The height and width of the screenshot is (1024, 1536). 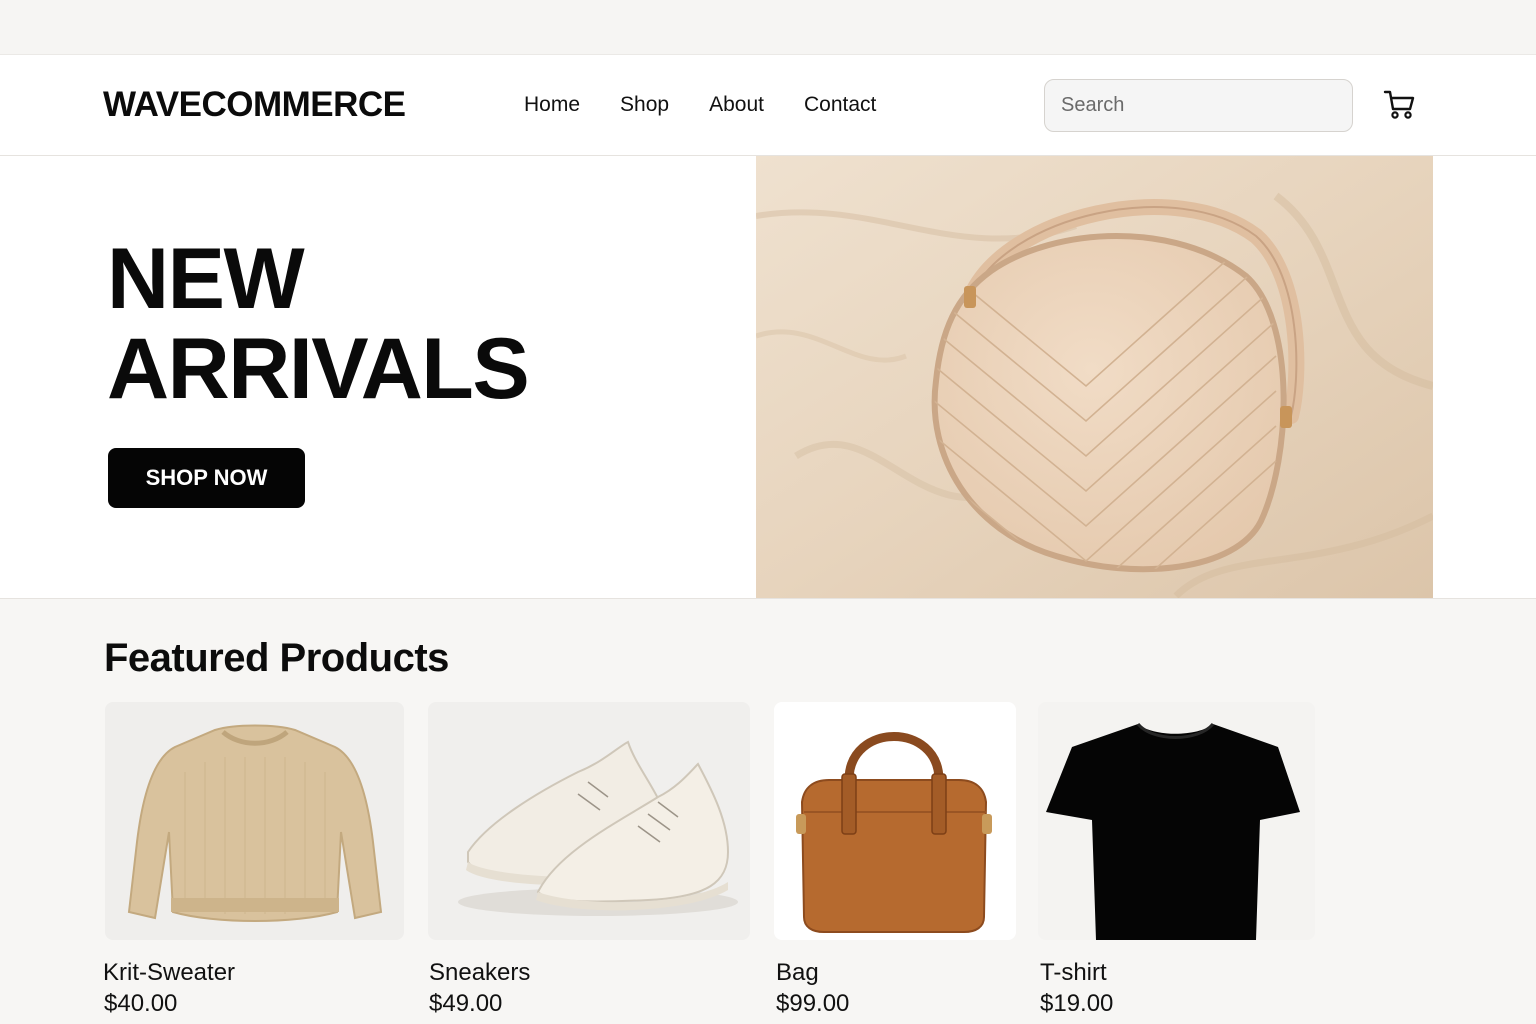 What do you see at coordinates (589, 821) in the screenshot?
I see `product-image-sneakers` at bounding box center [589, 821].